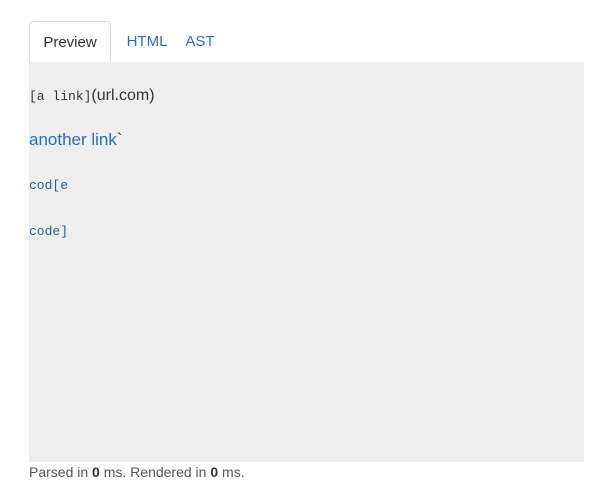 Image resolution: width=605 pixels, height=496 pixels. I want to click on parsed-time: 0, so click(96, 472).